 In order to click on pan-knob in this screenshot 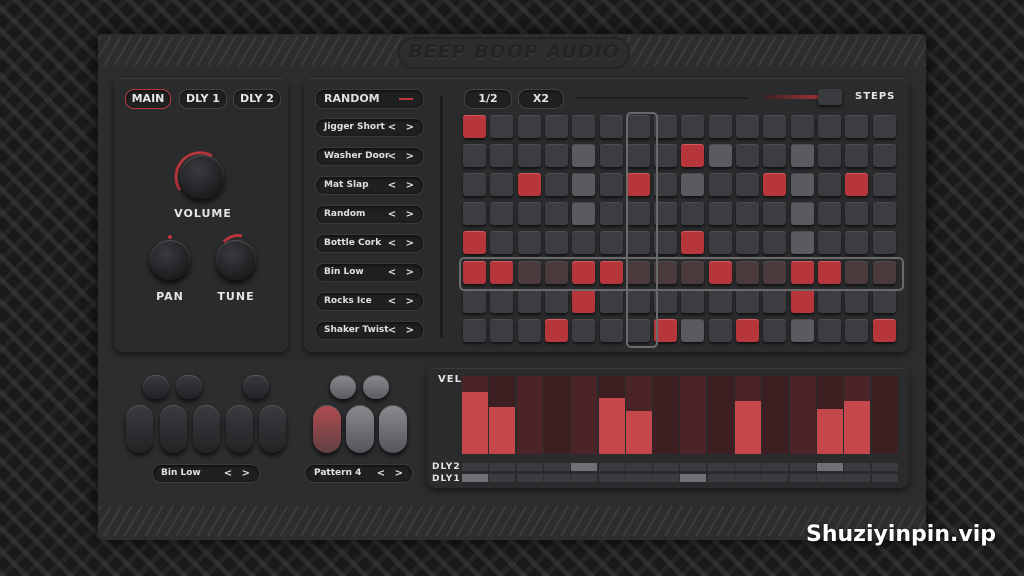, I will do `click(170, 260)`.